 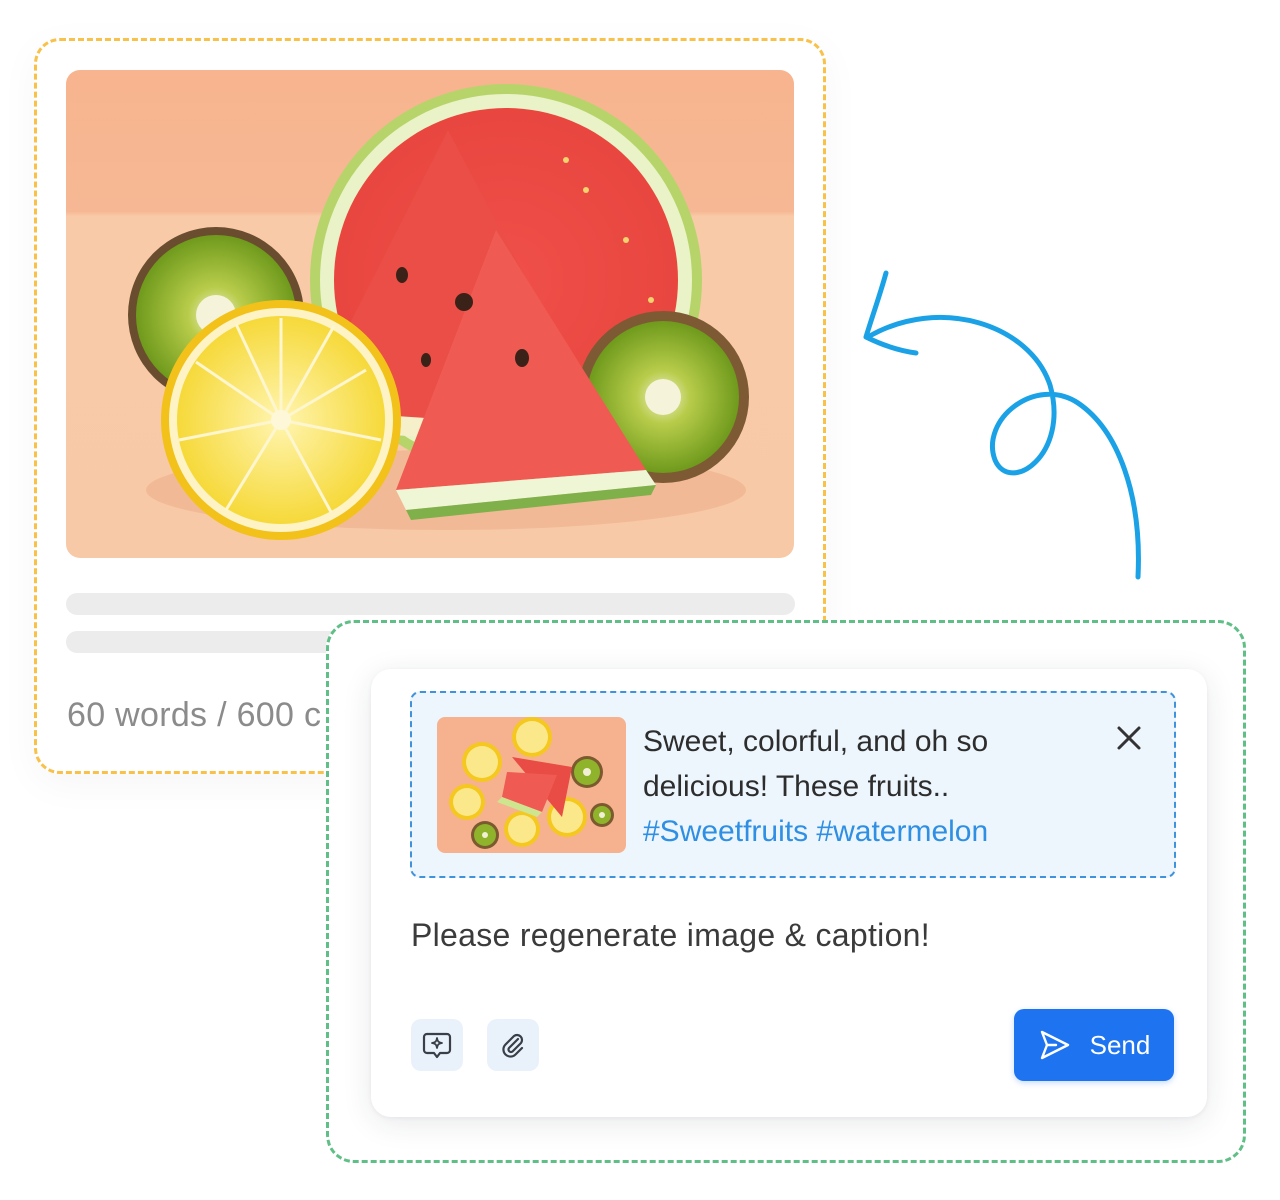 What do you see at coordinates (816, 741) in the screenshot?
I see `caption-line: Sweet, colorful, and oh so` at bounding box center [816, 741].